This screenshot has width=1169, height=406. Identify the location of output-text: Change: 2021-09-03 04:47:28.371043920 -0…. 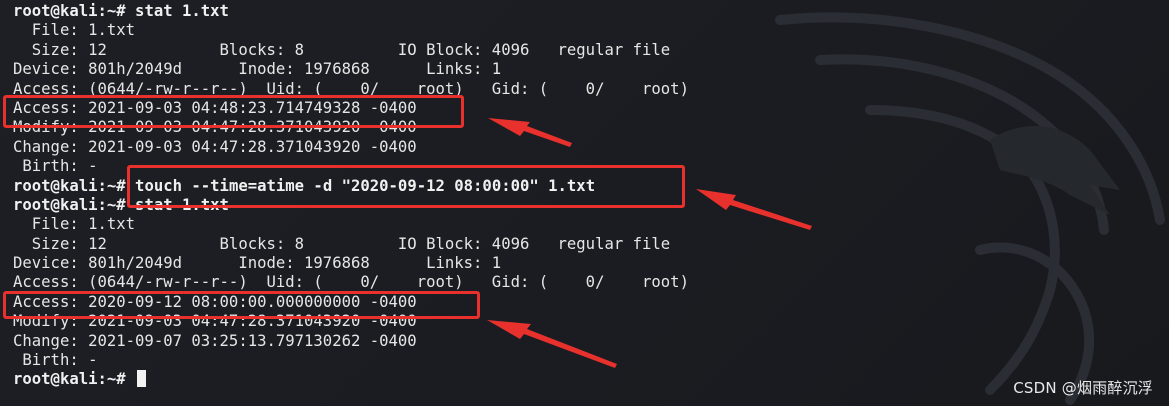
(215, 146).